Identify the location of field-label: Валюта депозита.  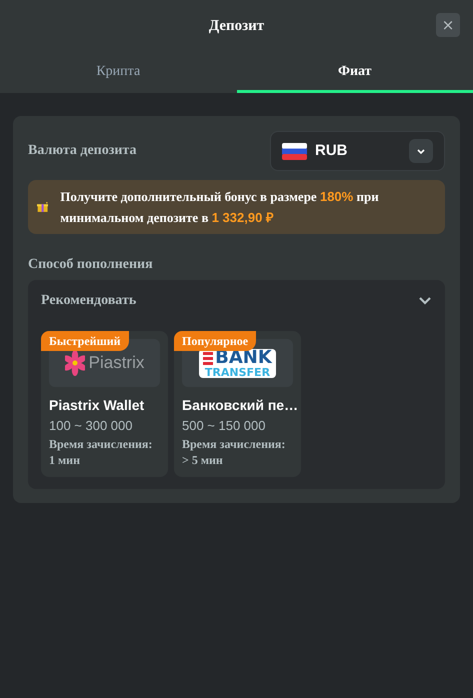
(82, 151).